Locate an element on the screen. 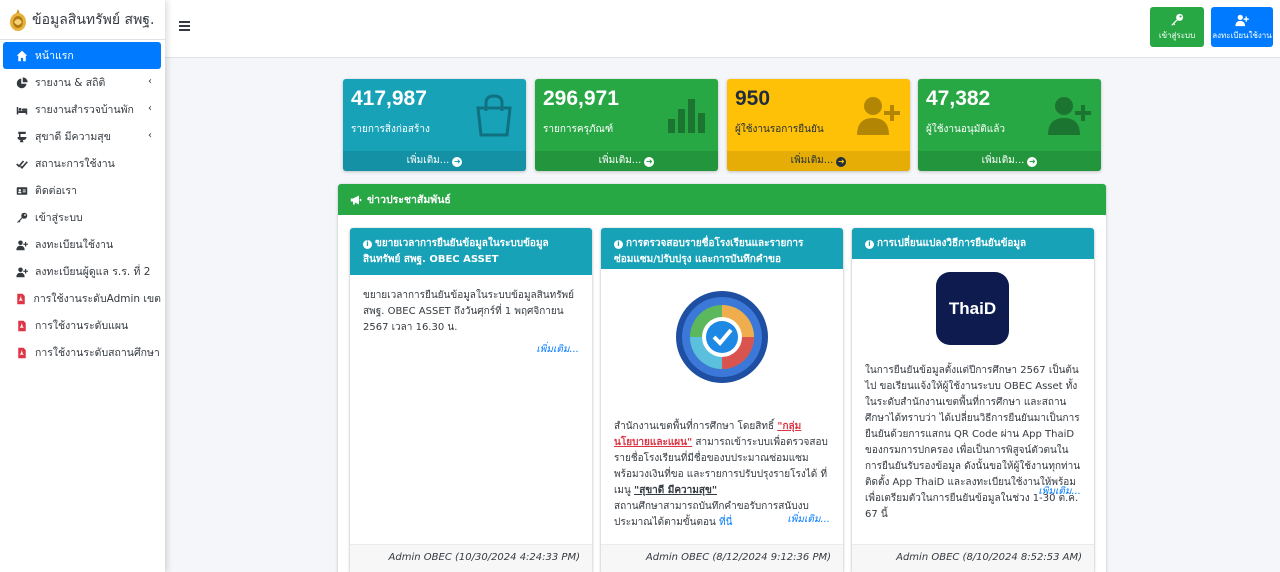 The height and width of the screenshot is (572, 1280). sidebar-item-manual-school: การใช้งานระดับสถานศึกษา is located at coordinates (82, 352).